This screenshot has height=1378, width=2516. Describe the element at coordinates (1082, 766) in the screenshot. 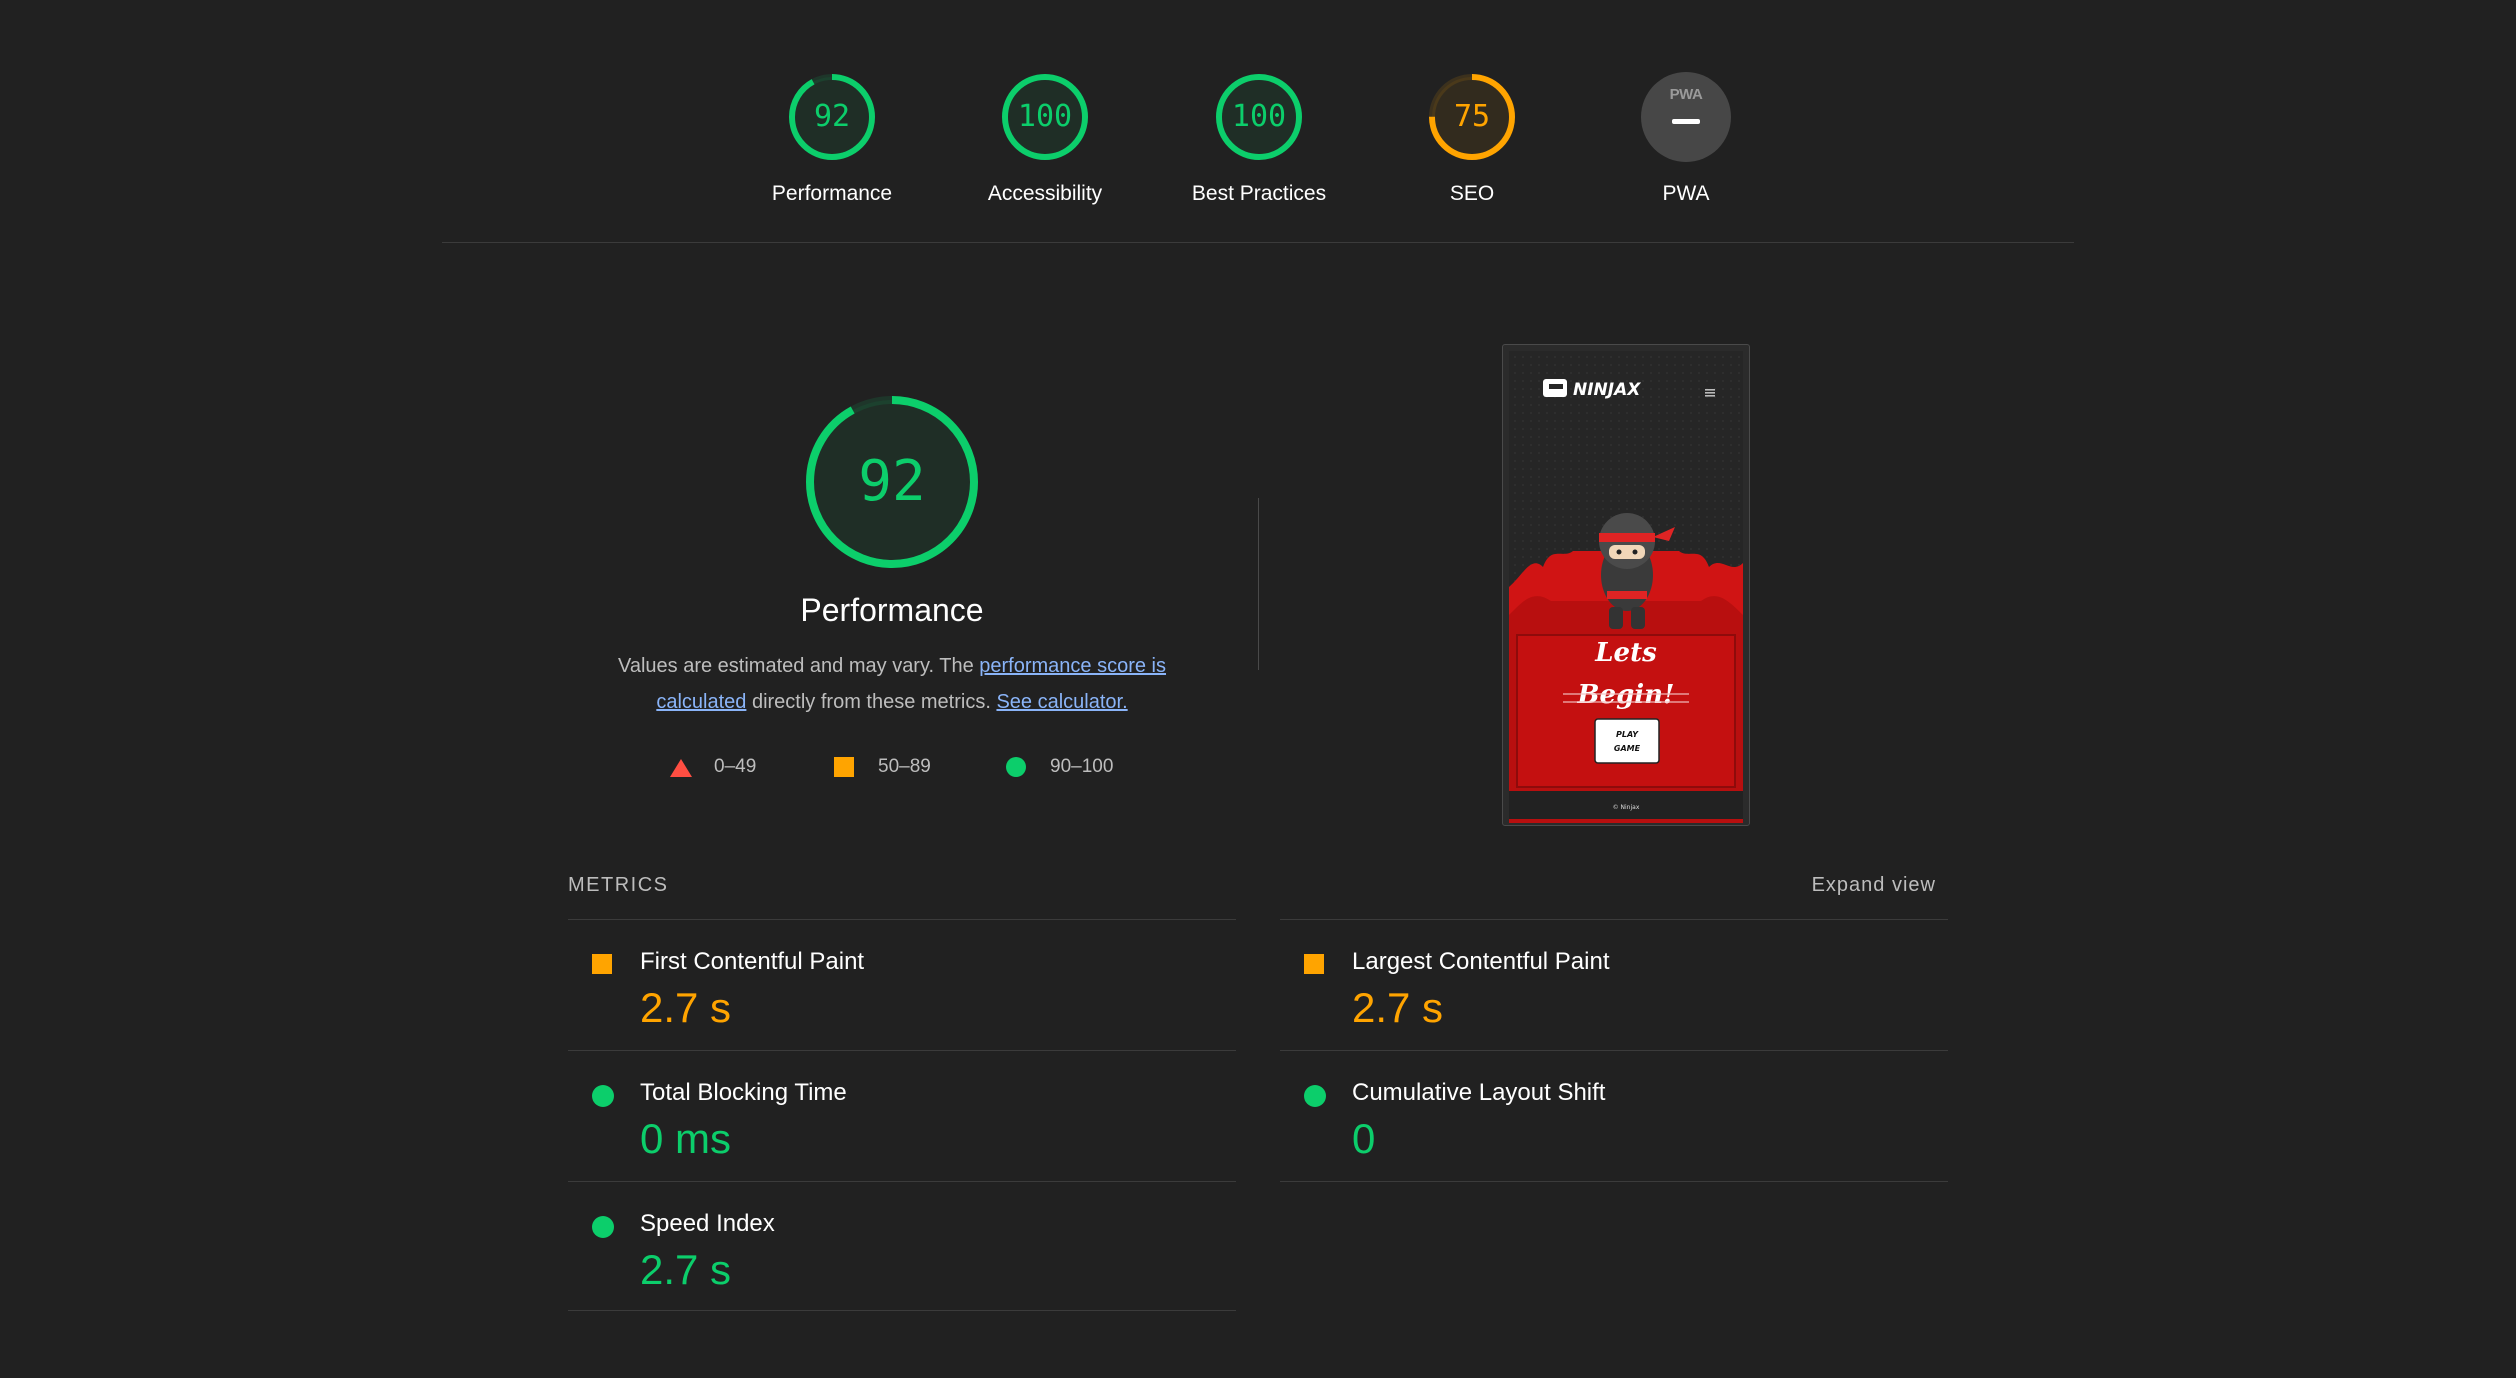

I see `legend-range: 90–100` at that location.